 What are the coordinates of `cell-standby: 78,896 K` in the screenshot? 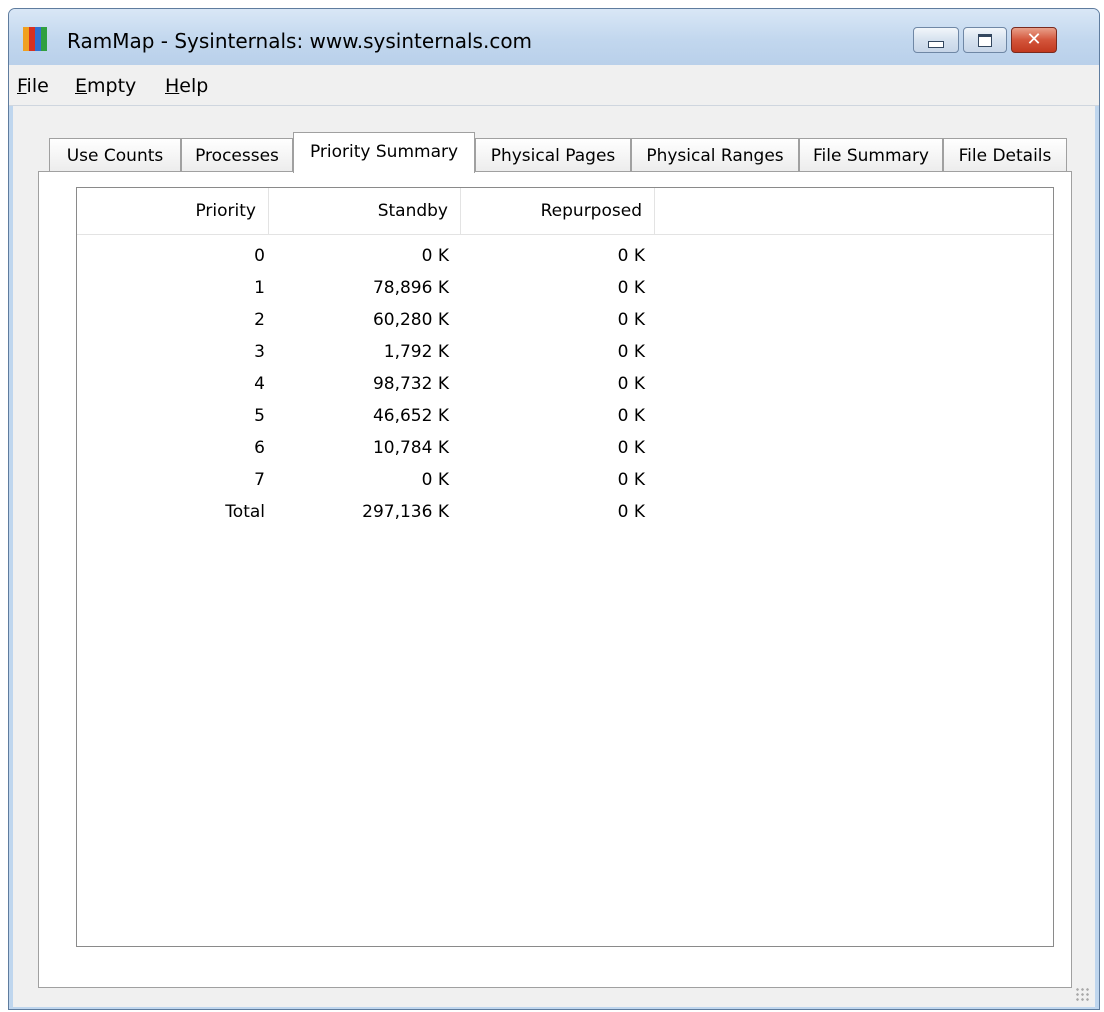 It's located at (410, 288).